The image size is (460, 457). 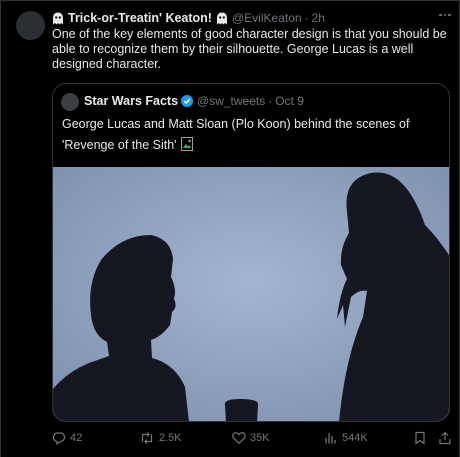 What do you see at coordinates (140, 18) in the screenshot?
I see `display-name: Trick-or-Treatin' Keaton!` at bounding box center [140, 18].